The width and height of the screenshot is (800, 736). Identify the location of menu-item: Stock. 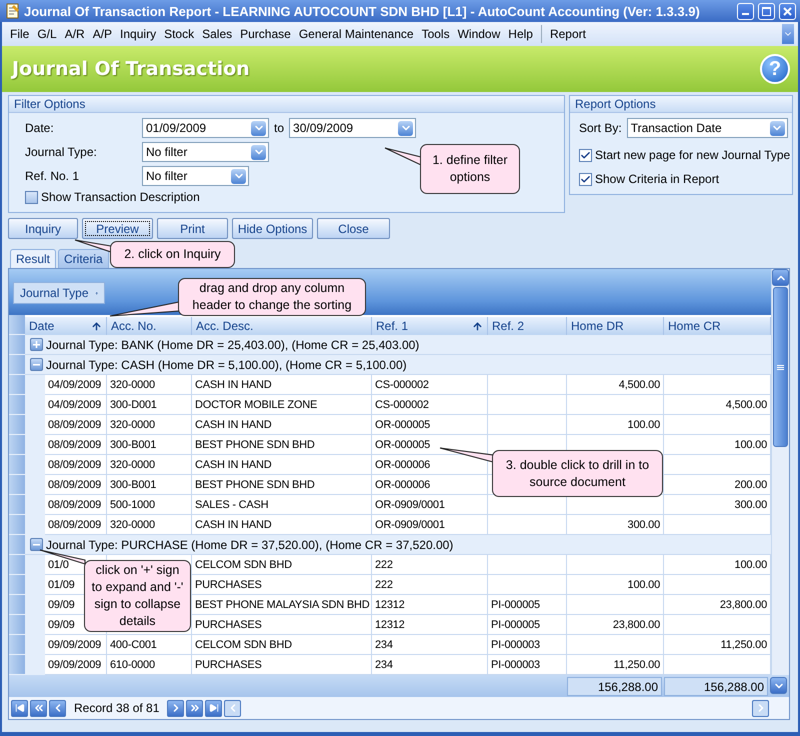
(179, 34).